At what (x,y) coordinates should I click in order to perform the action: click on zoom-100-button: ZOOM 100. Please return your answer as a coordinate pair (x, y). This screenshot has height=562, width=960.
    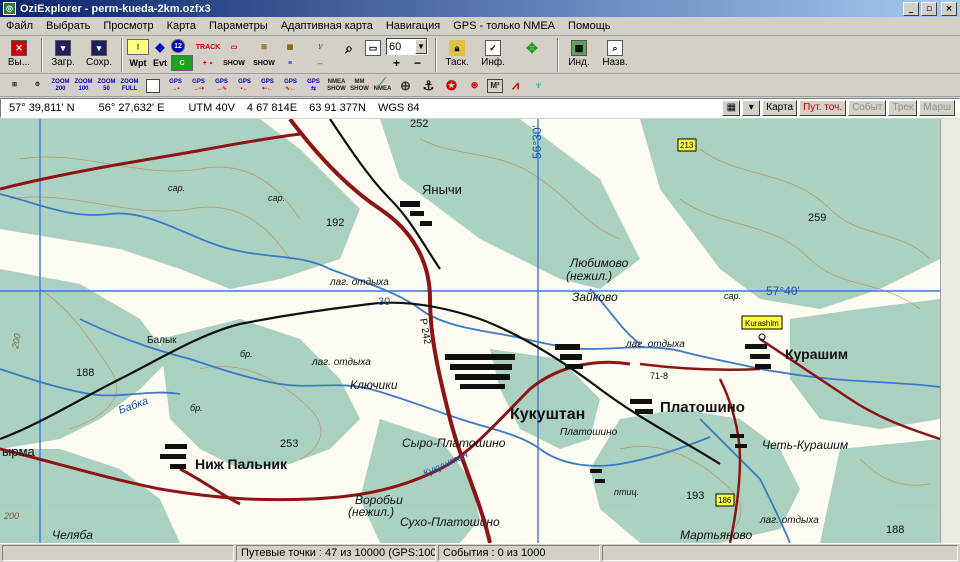
    Looking at the image, I should click on (83, 86).